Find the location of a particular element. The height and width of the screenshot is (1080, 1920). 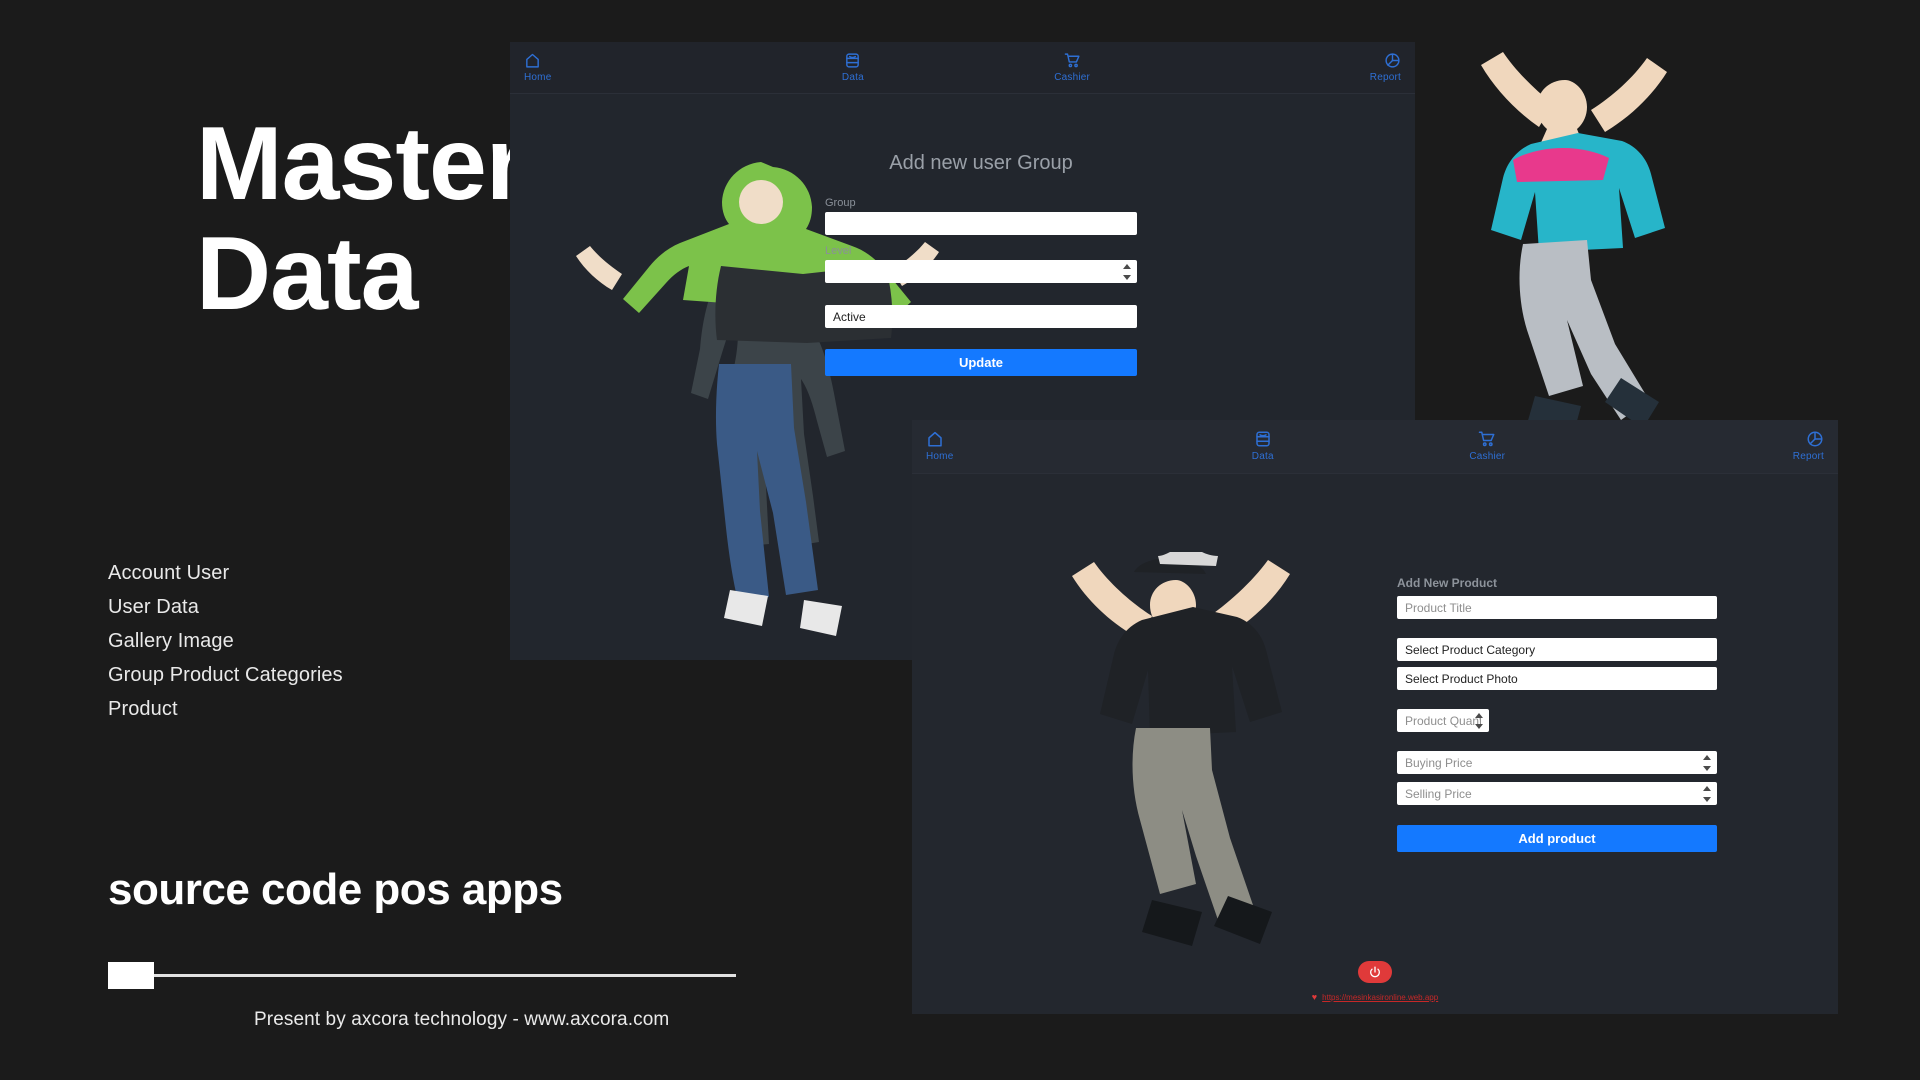

buying-price-stepper is located at coordinates (1557, 762).